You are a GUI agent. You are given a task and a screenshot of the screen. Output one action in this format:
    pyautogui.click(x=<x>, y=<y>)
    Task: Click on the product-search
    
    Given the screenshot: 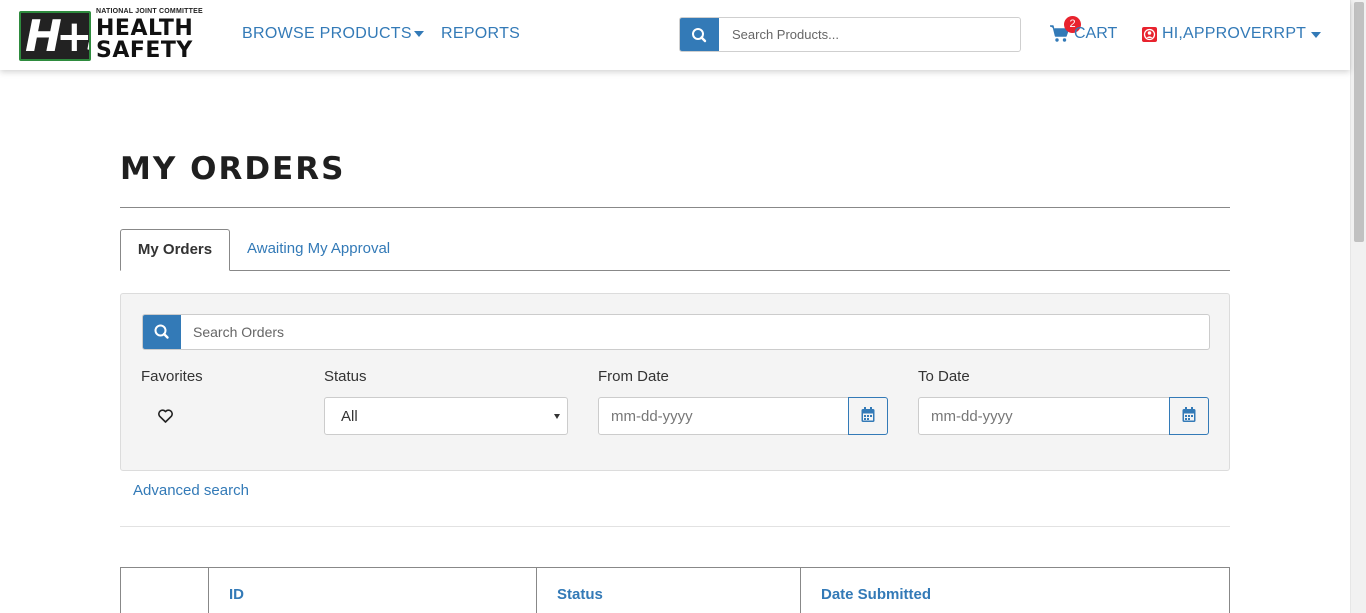 What is the action you would take?
    pyautogui.click(x=850, y=34)
    